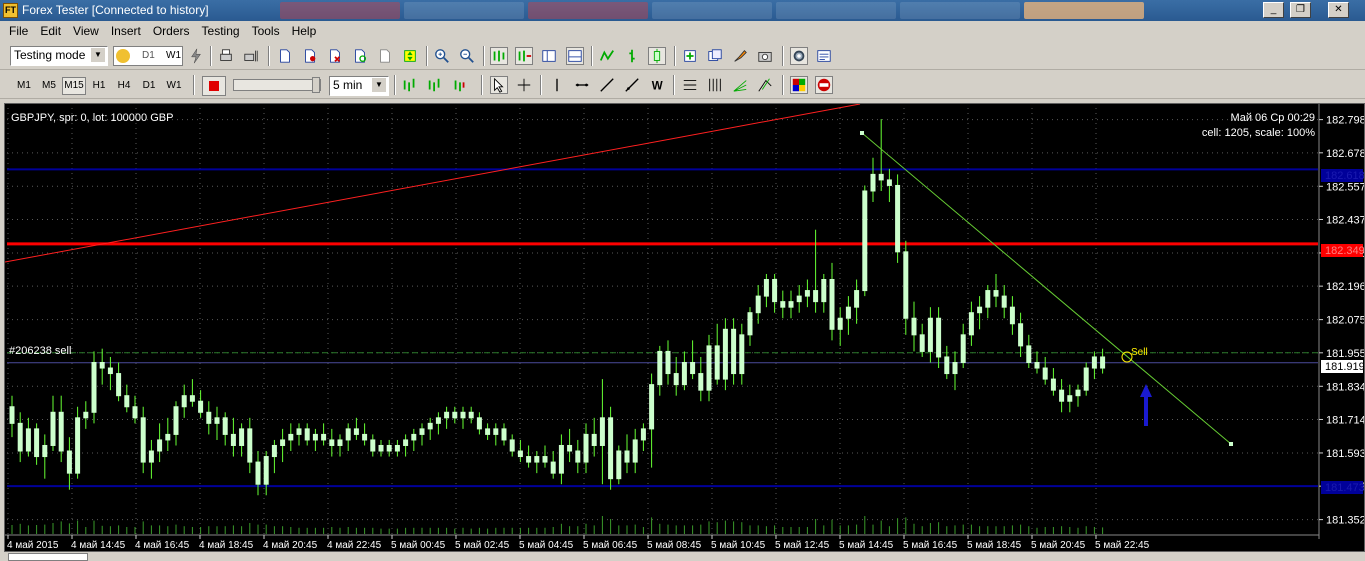  What do you see at coordinates (335, 56) in the screenshot?
I see `delete-document-icon` at bounding box center [335, 56].